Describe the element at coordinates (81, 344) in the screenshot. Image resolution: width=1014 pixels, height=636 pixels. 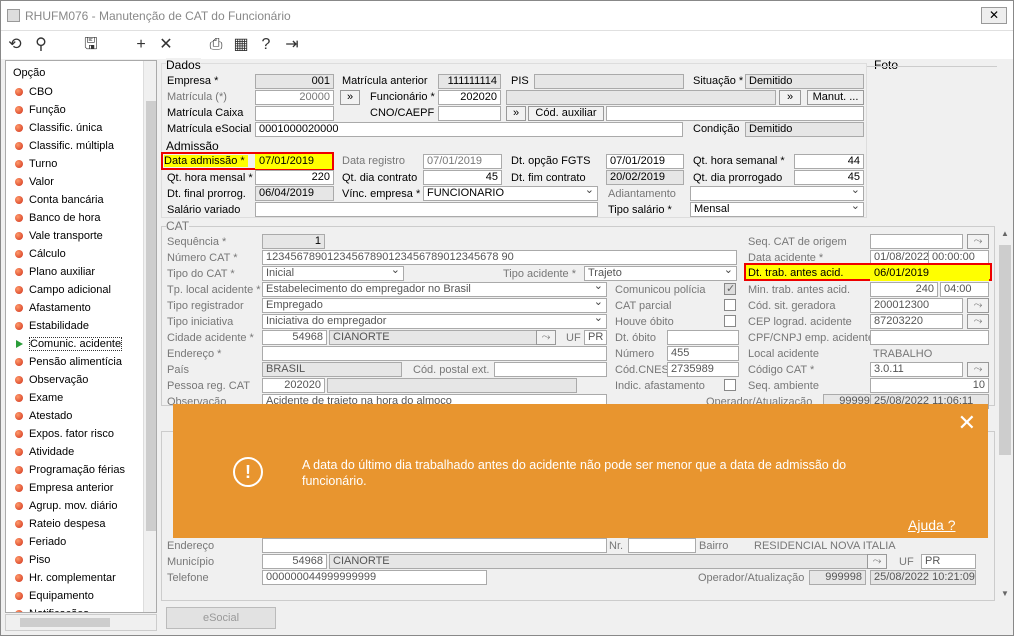
I see `sidebar-item: Comunic. acidente` at that location.